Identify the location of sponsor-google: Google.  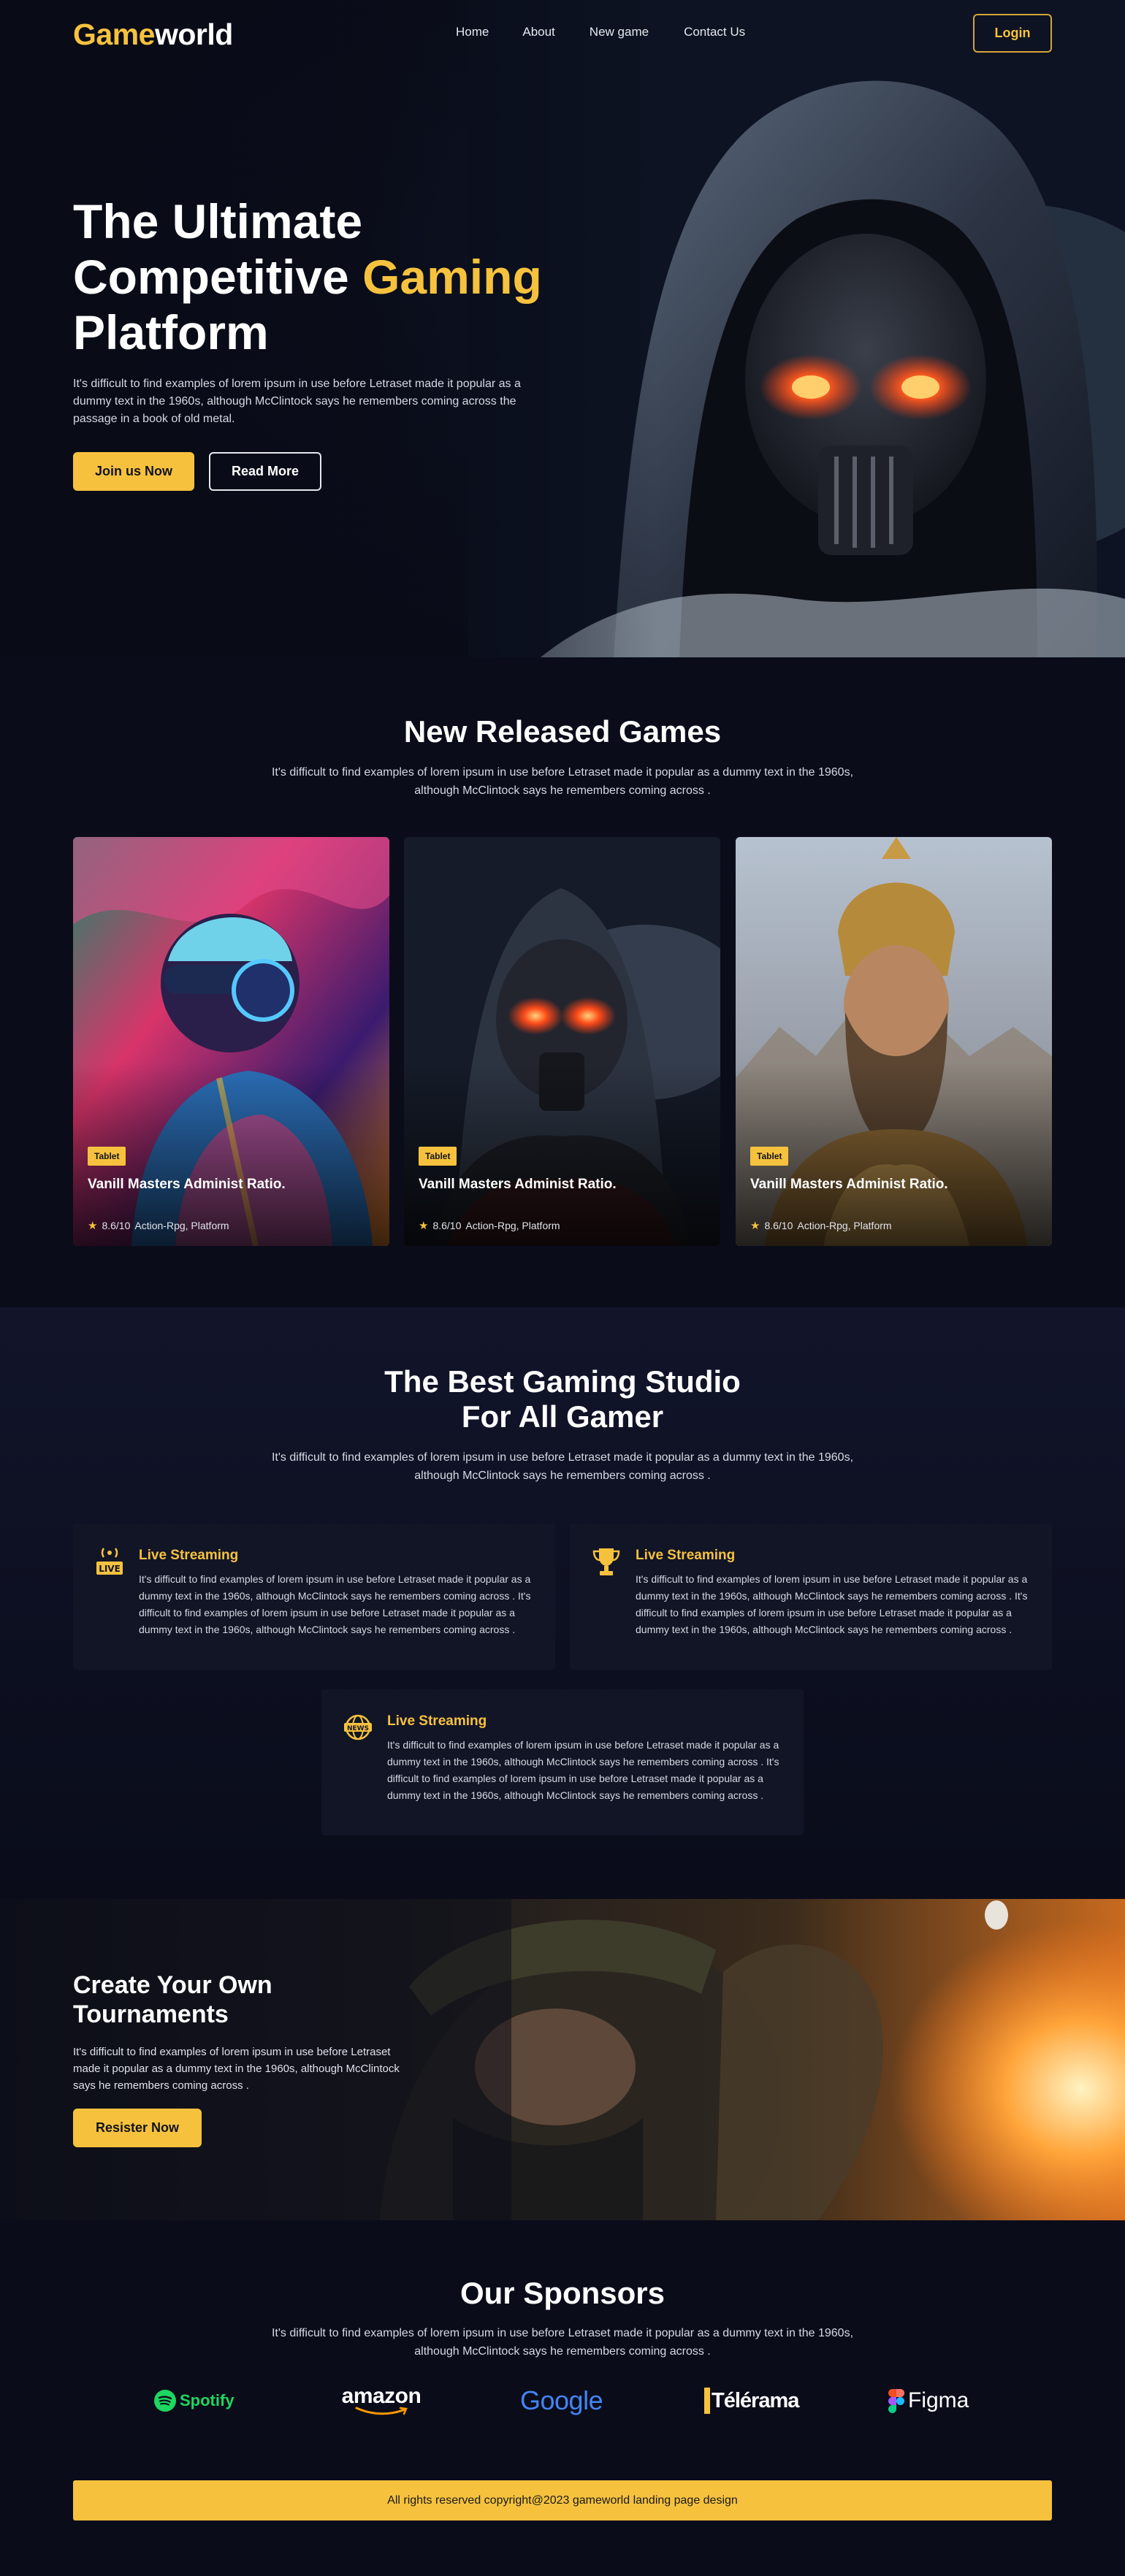
(567, 2401).